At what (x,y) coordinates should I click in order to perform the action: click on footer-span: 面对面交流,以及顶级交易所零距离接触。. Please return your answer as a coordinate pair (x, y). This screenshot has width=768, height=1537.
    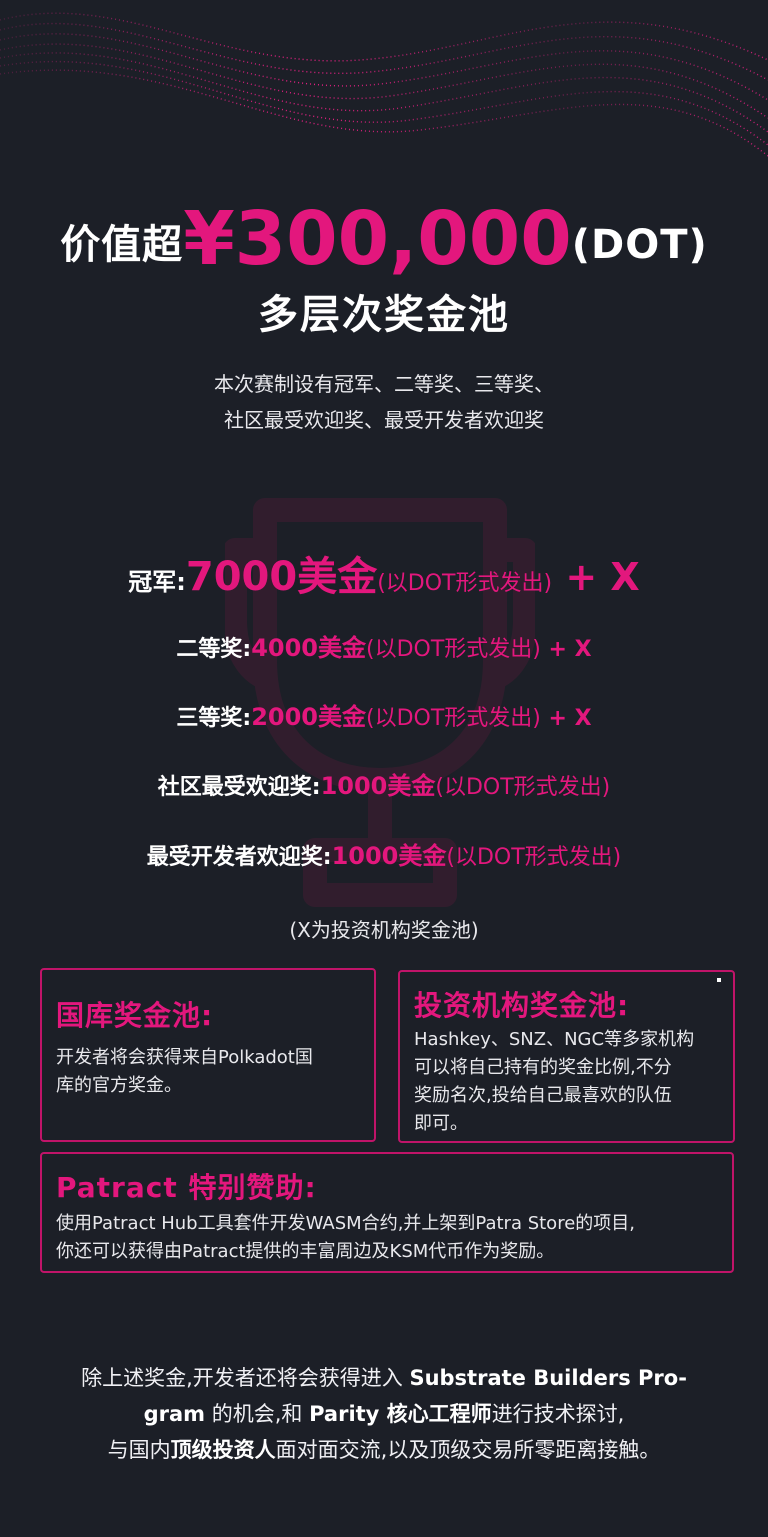
    Looking at the image, I should click on (468, 1450).